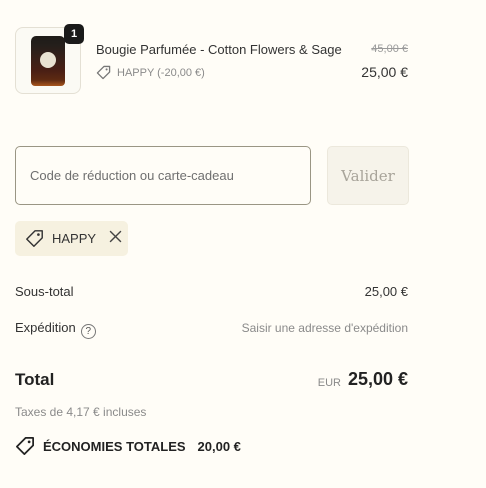  I want to click on subtotal-value: 25,00 €, so click(386, 291).